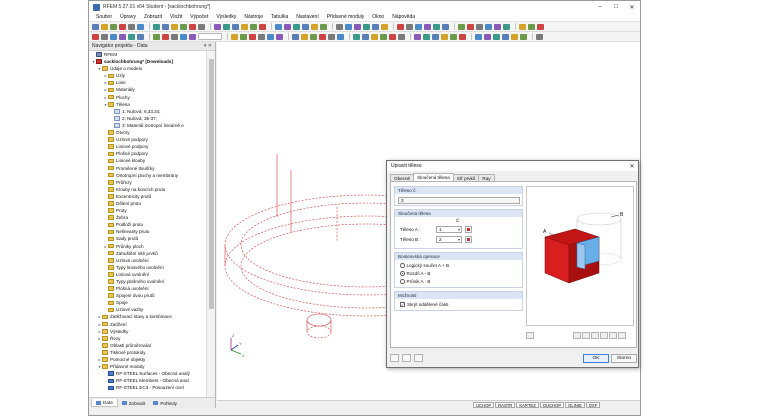 The width and height of the screenshot is (760, 416). I want to click on maximize-button: □, so click(616, 7).